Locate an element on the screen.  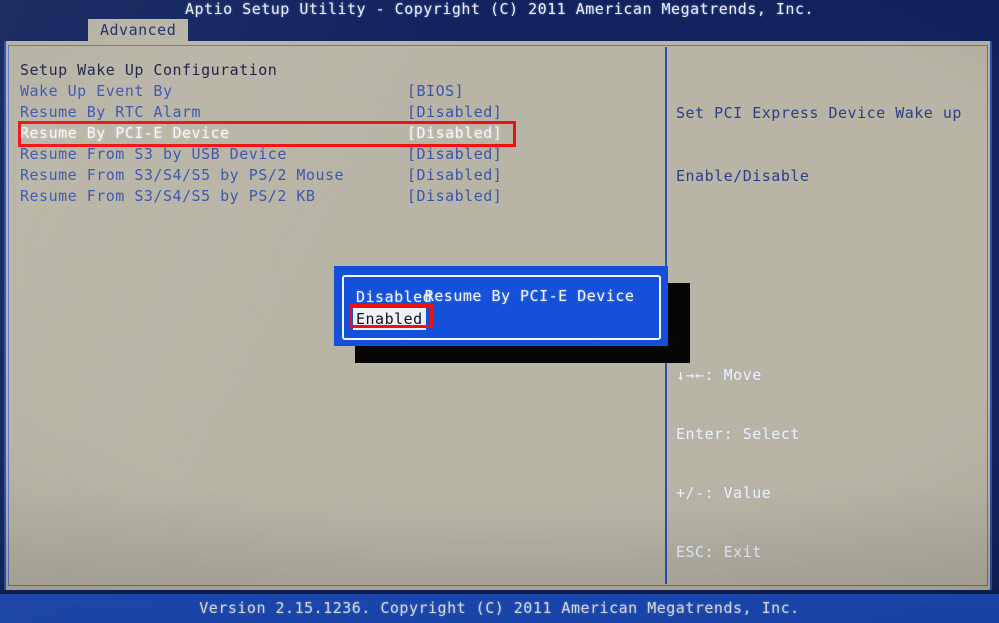
legend-value: +/-: Value is located at coordinates (724, 492).